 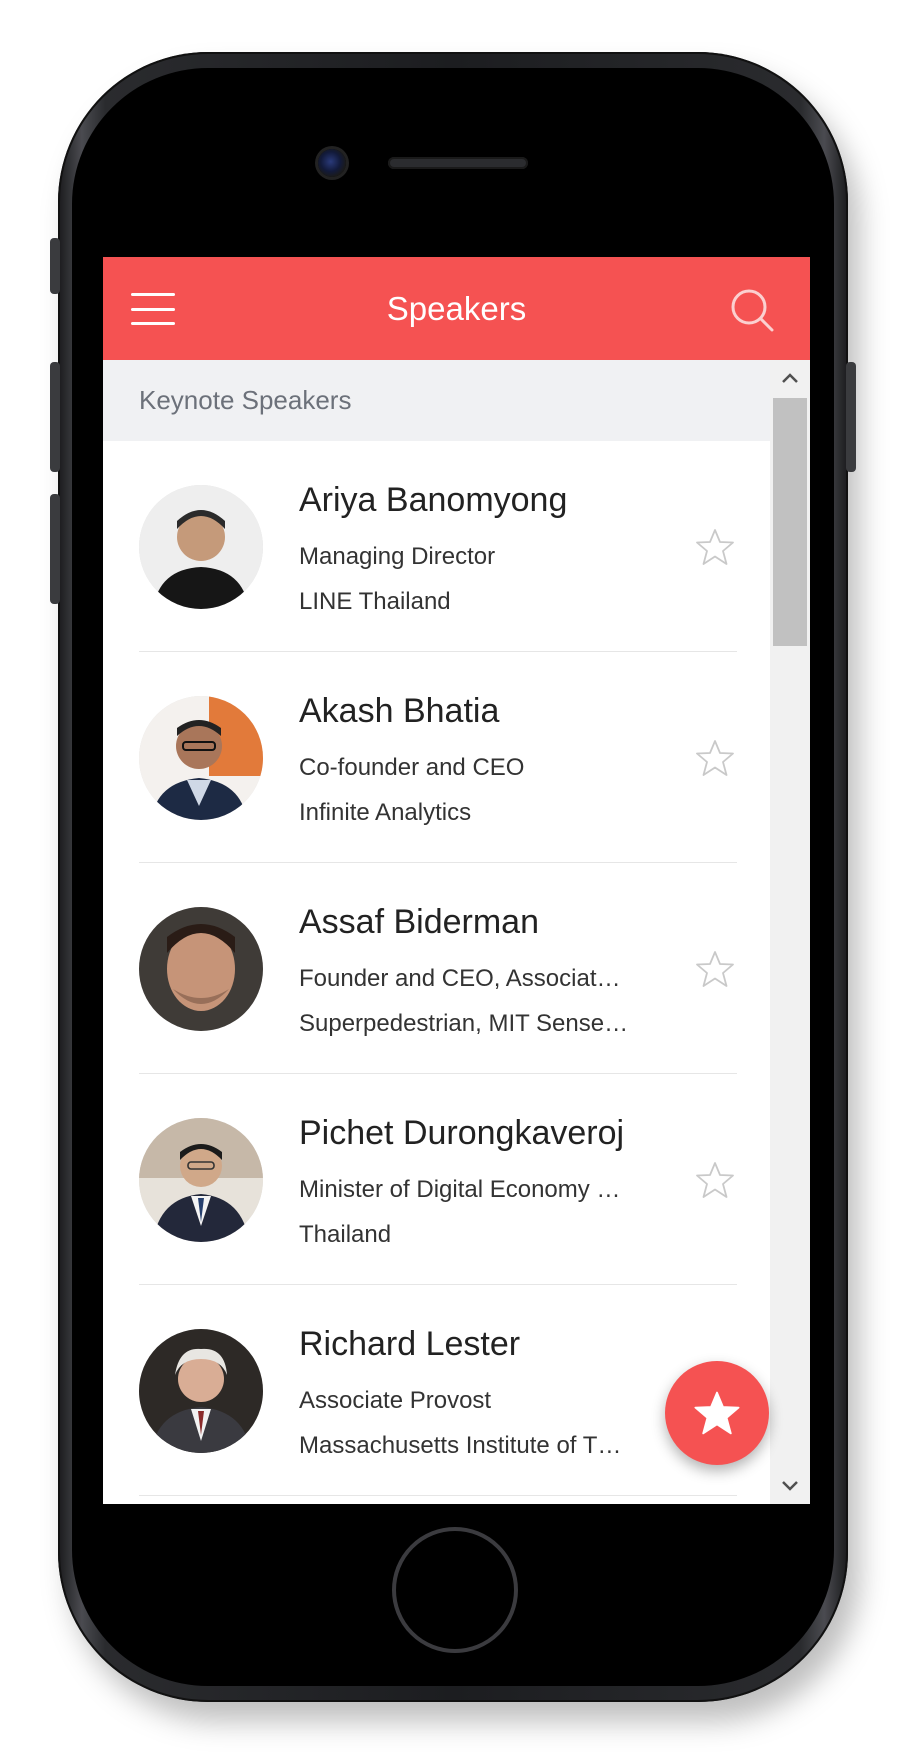 What do you see at coordinates (399, 711) in the screenshot?
I see `speaker-name: Akash Bhatia` at bounding box center [399, 711].